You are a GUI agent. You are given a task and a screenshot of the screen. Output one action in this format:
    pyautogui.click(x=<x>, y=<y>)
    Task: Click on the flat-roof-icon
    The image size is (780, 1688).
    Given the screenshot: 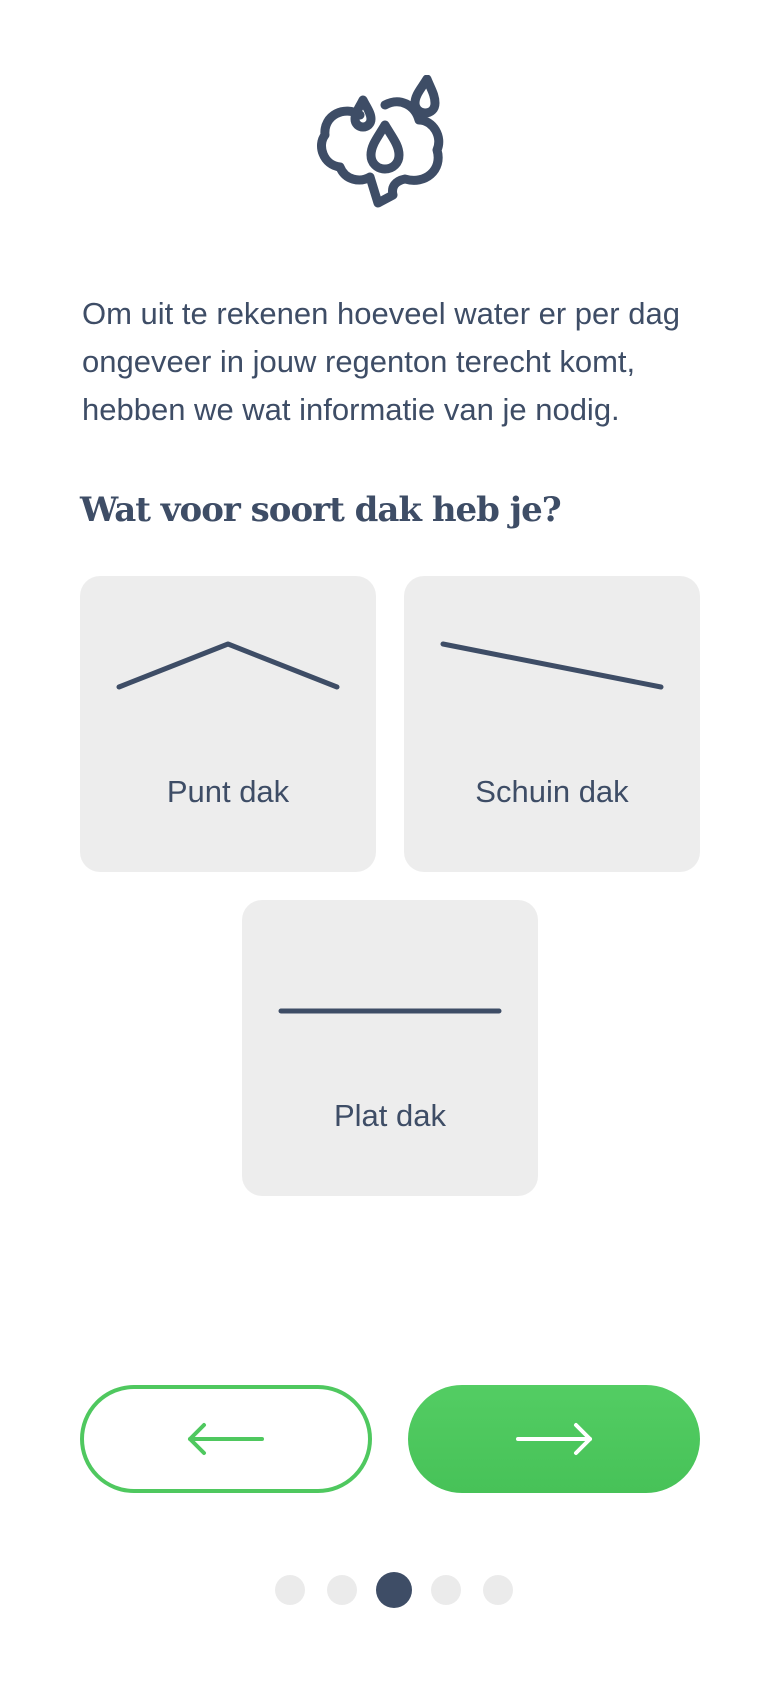 What is the action you would take?
    pyautogui.click(x=390, y=1011)
    